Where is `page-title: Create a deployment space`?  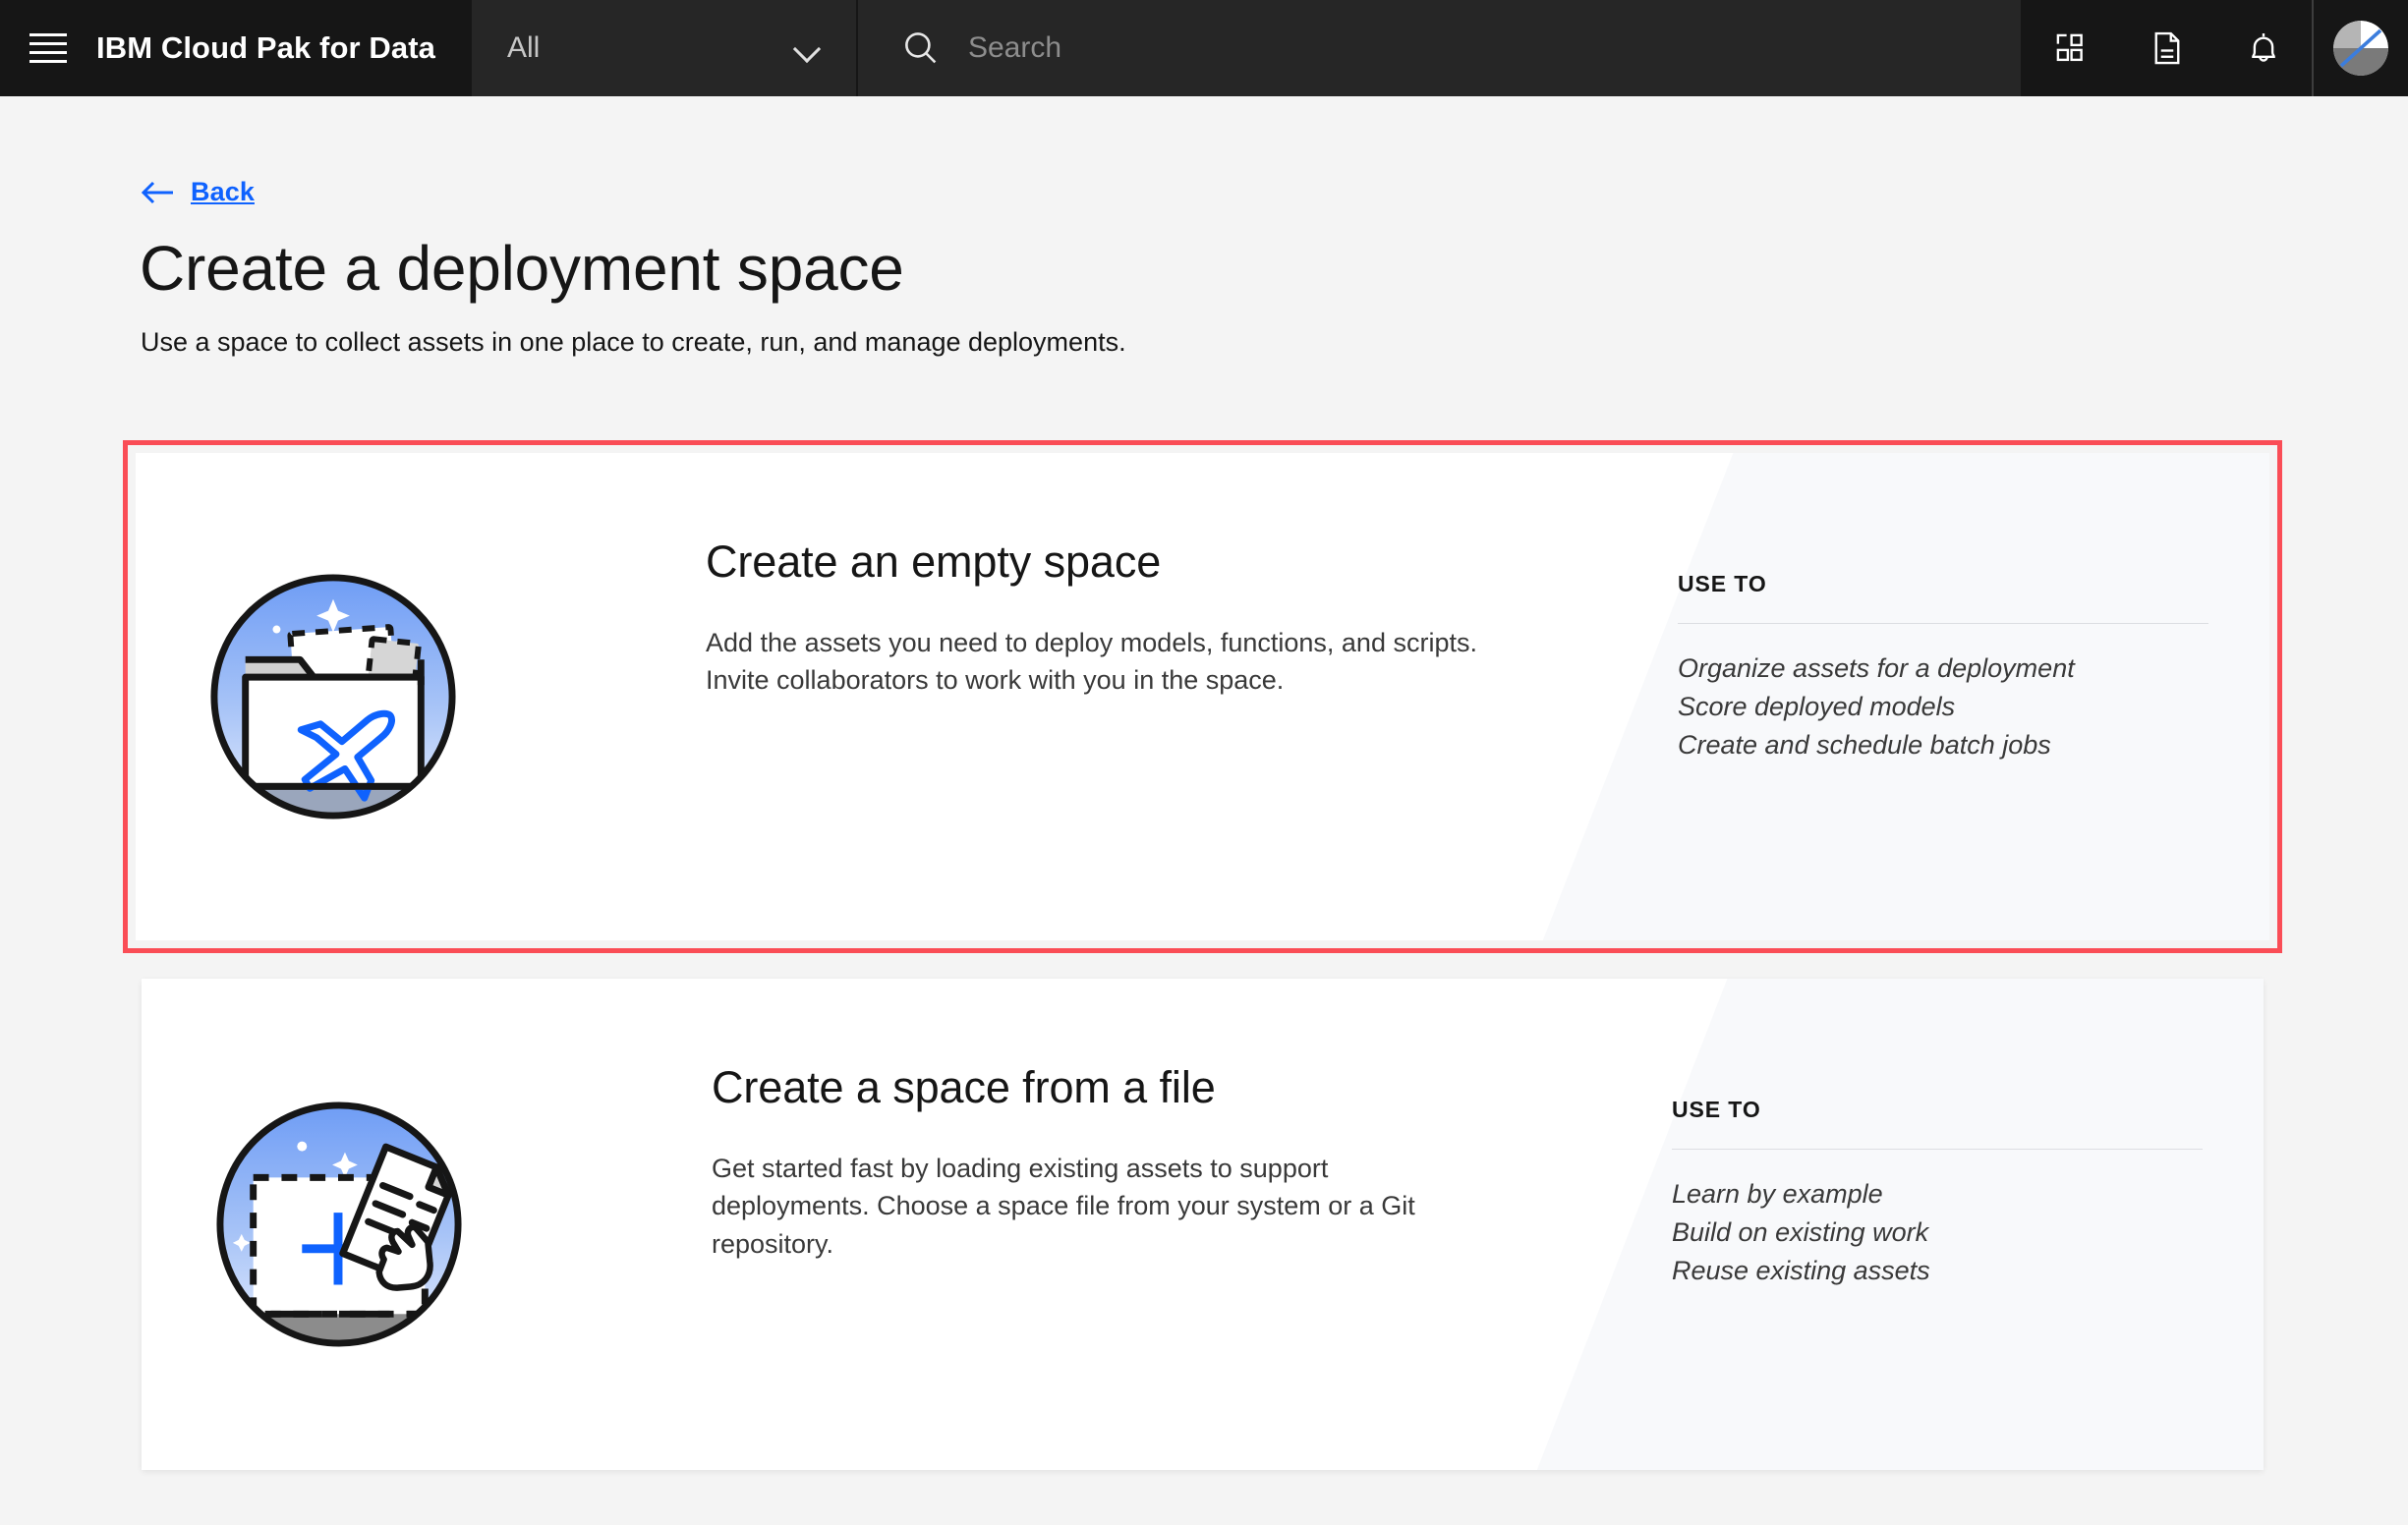
page-title: Create a deployment space is located at coordinates (522, 268).